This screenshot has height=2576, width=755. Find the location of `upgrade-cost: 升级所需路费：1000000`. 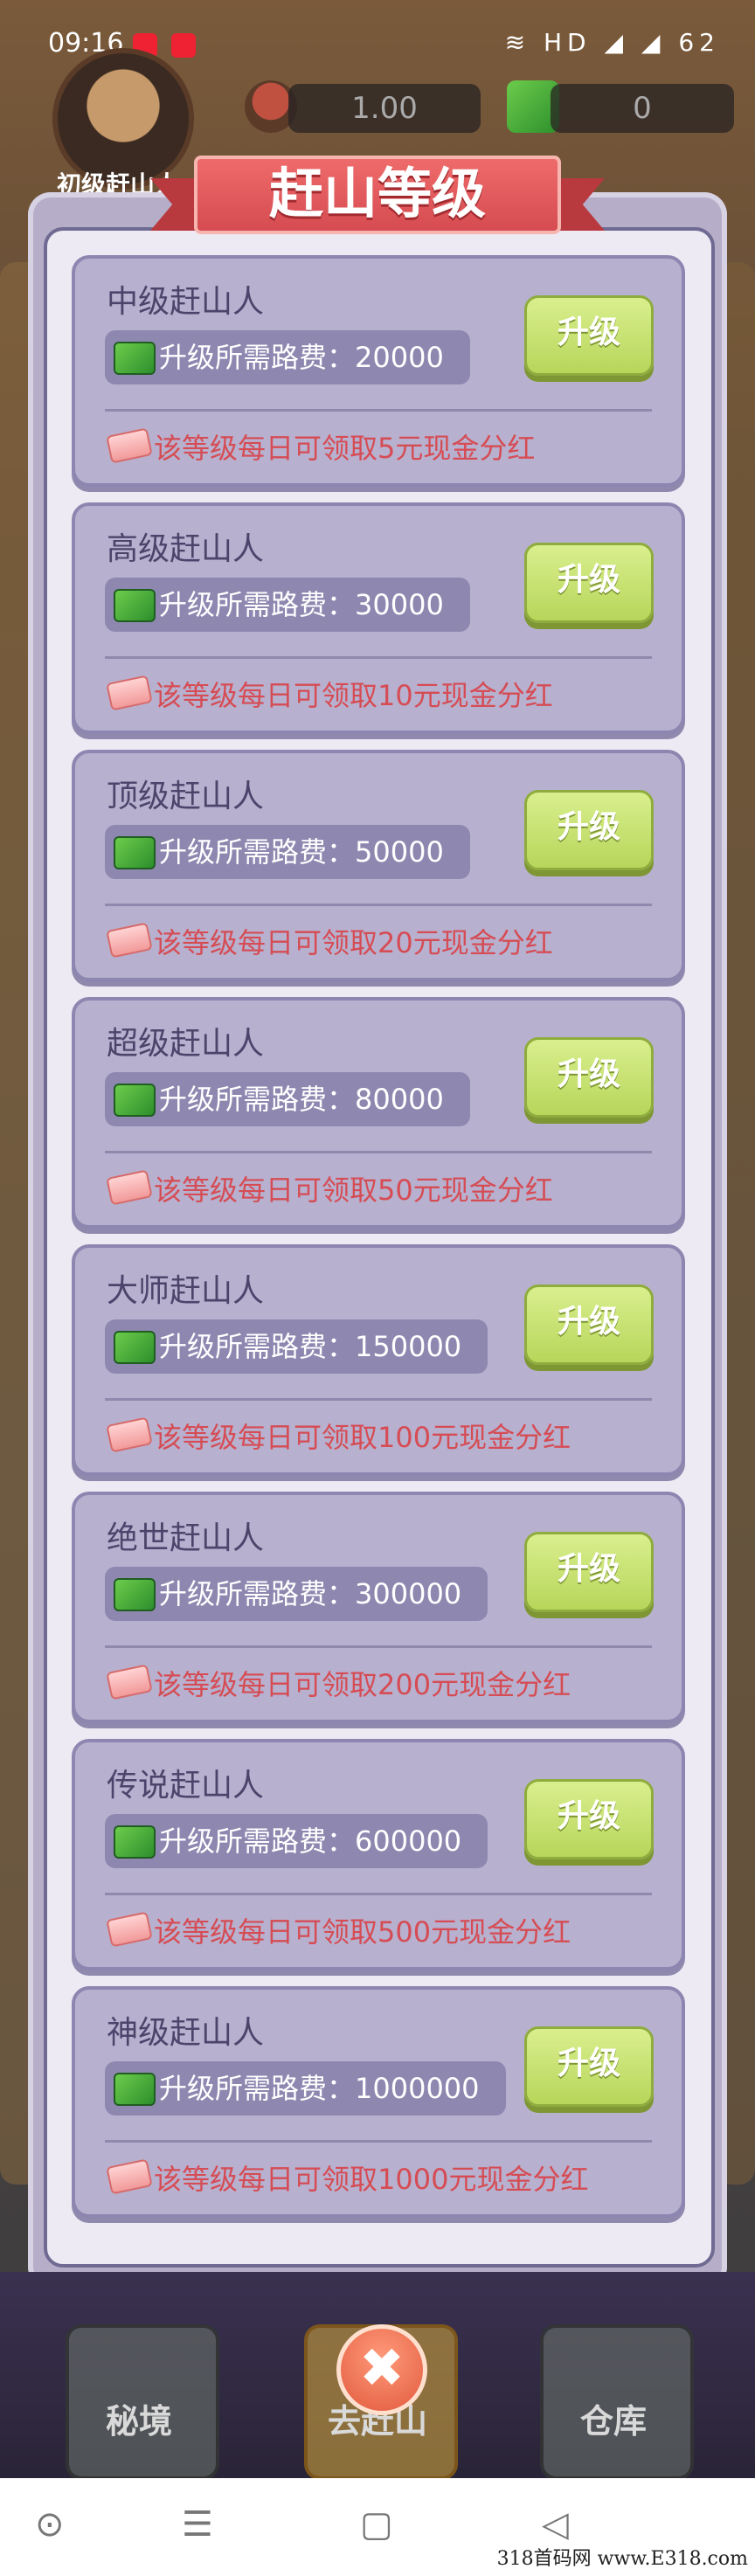

upgrade-cost: 升级所需路费：1000000 is located at coordinates (305, 2088).